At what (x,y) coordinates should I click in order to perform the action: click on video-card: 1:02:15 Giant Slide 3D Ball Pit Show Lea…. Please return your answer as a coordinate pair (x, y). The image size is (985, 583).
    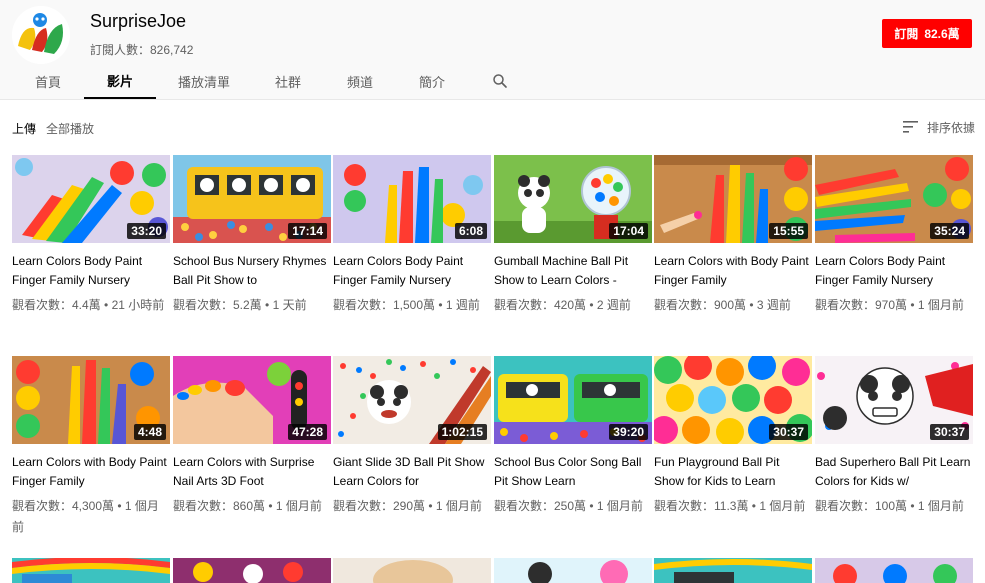
    Looking at the image, I should click on (412, 436).